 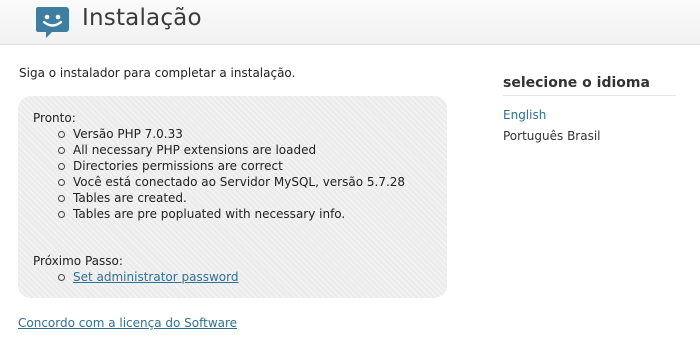 I want to click on list-item-label: Tables are created., so click(x=130, y=198).